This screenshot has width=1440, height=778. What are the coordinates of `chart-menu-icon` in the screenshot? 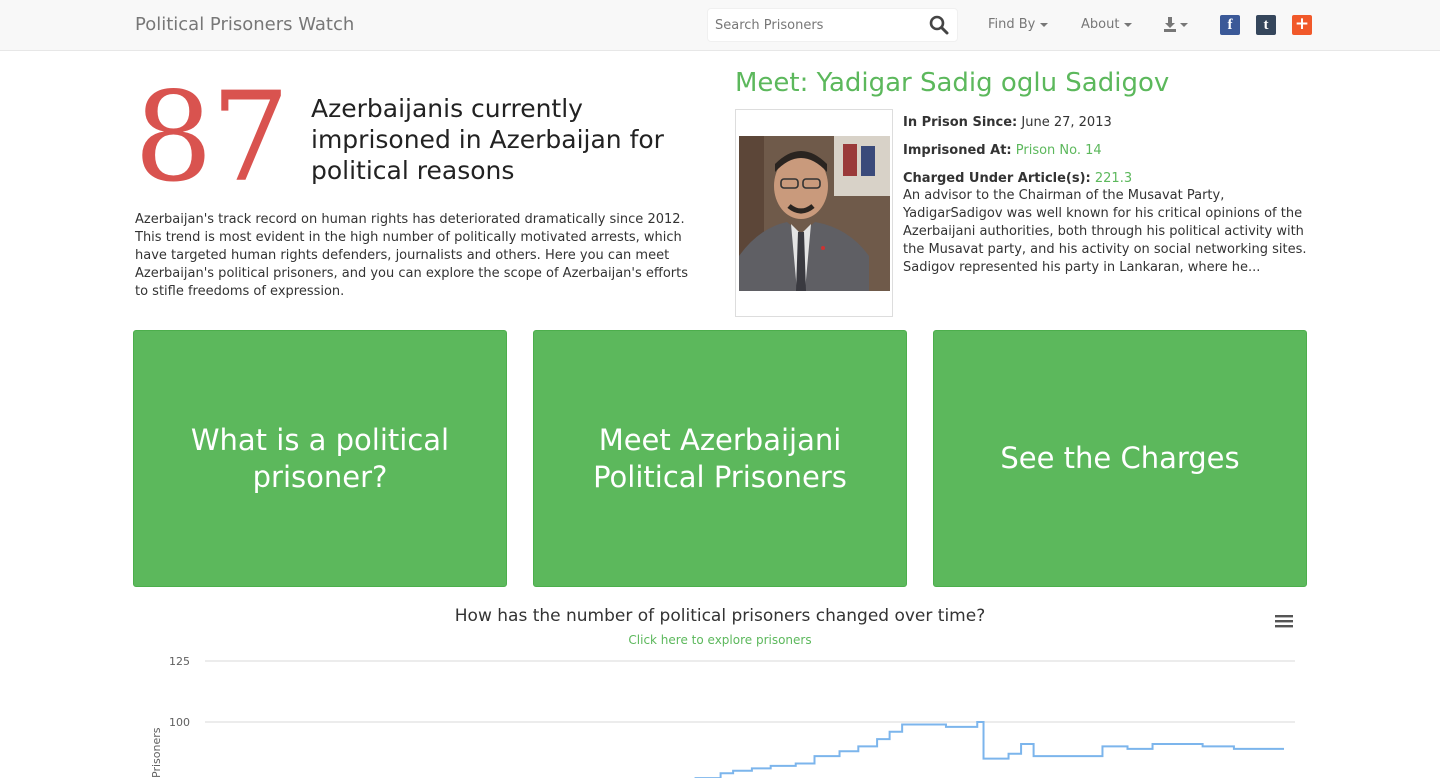 It's located at (1284, 621).